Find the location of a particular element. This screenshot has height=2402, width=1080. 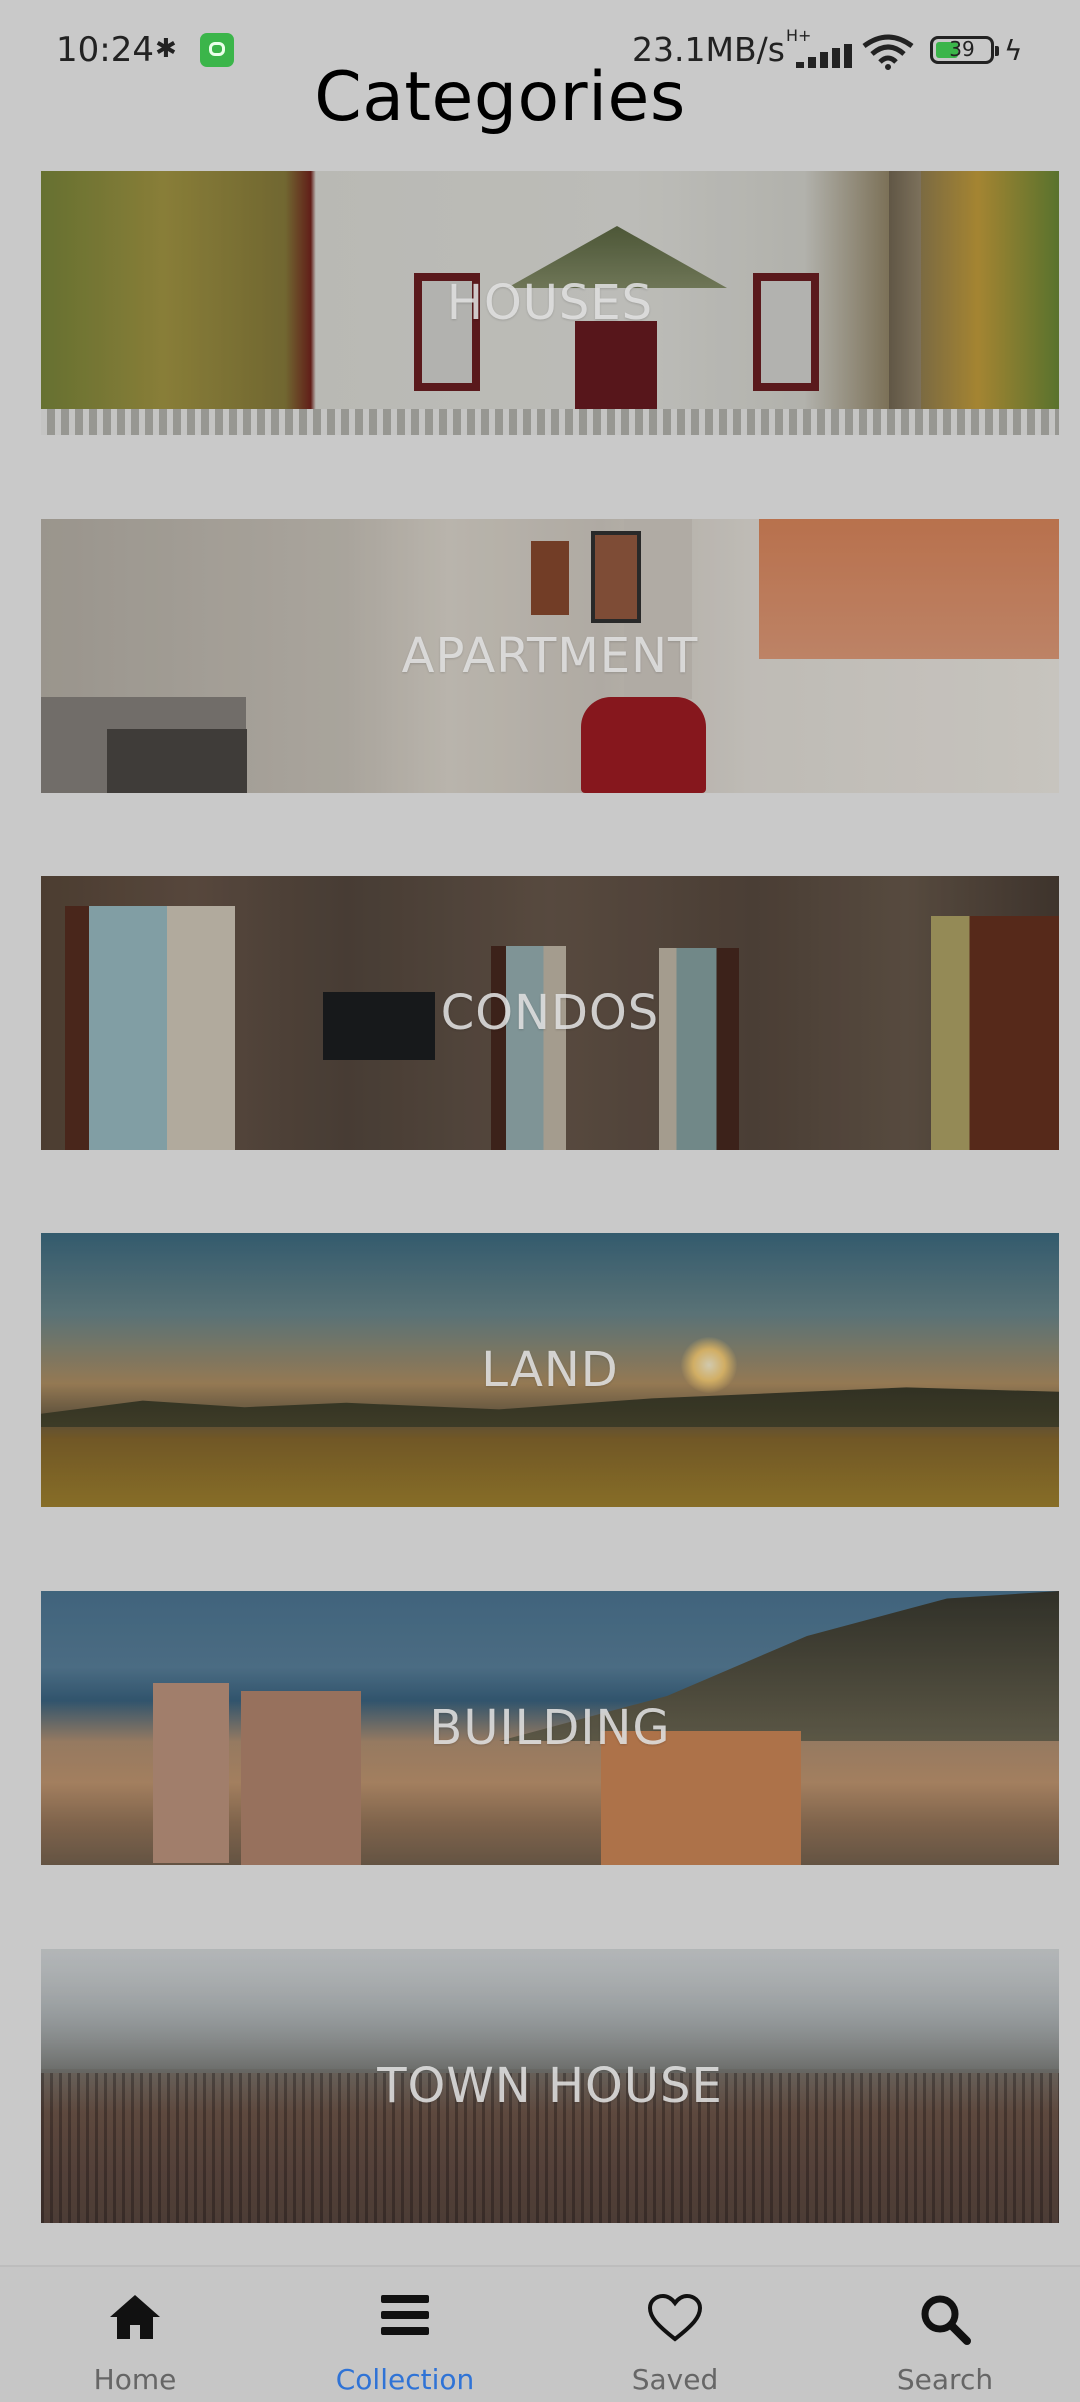

category-label: TOWN HOUSE is located at coordinates (550, 2086).